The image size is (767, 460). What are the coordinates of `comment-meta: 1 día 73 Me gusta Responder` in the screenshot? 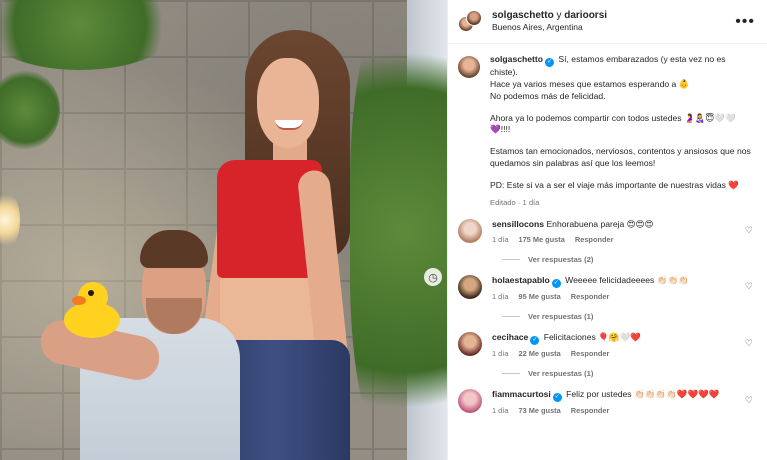 It's located at (623, 411).